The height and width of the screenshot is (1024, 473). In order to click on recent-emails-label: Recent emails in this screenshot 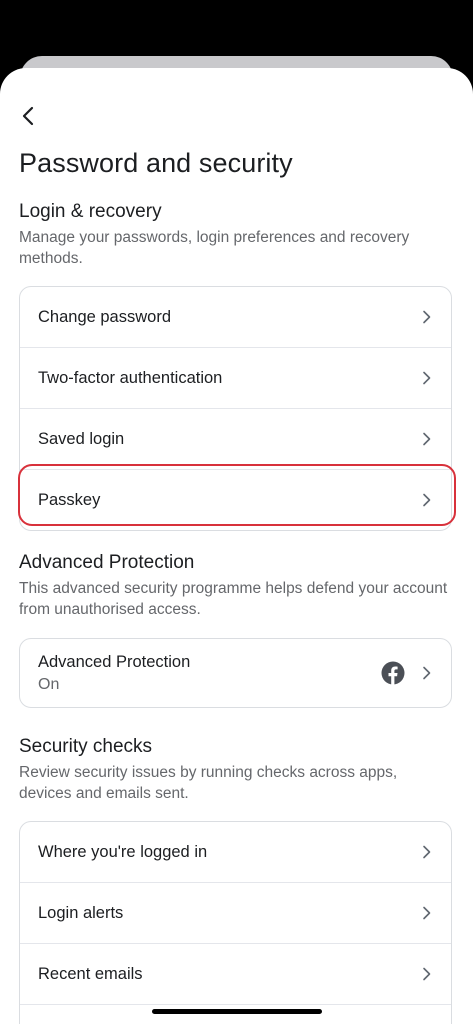, I will do `click(90, 973)`.